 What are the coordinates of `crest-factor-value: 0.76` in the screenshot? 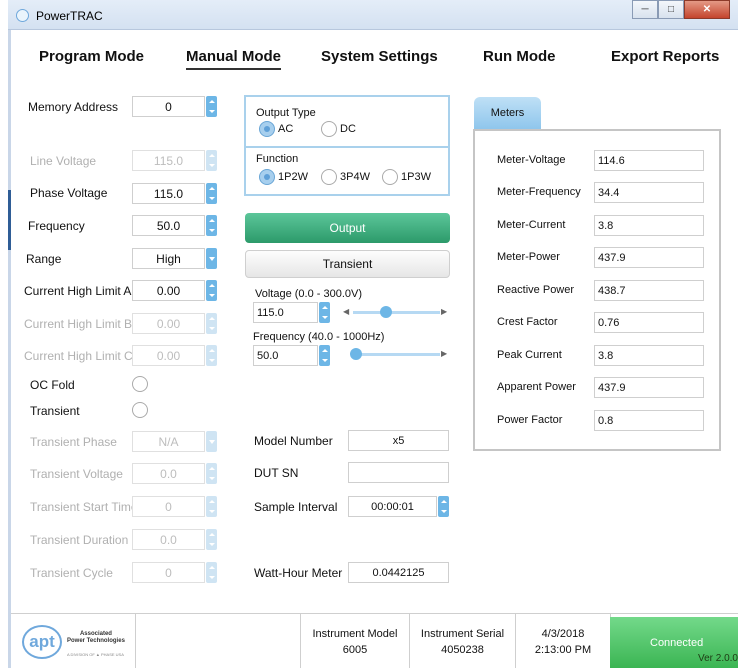 It's located at (649, 322).